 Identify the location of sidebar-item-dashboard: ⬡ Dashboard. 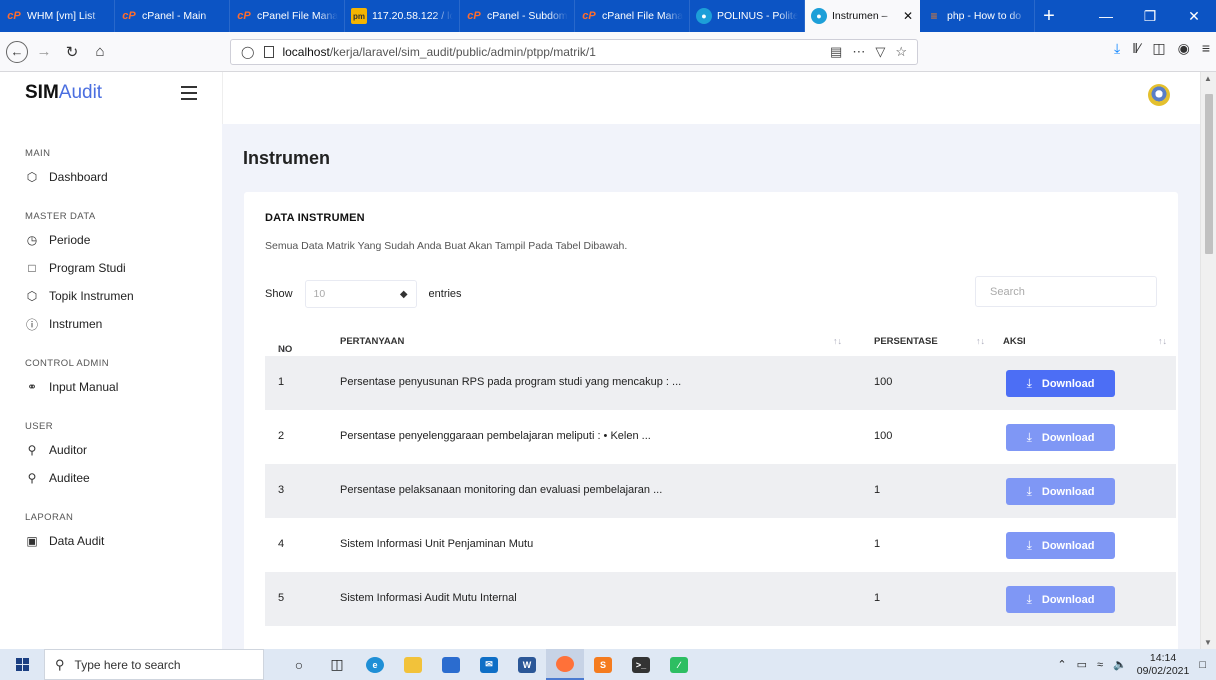
(111, 177).